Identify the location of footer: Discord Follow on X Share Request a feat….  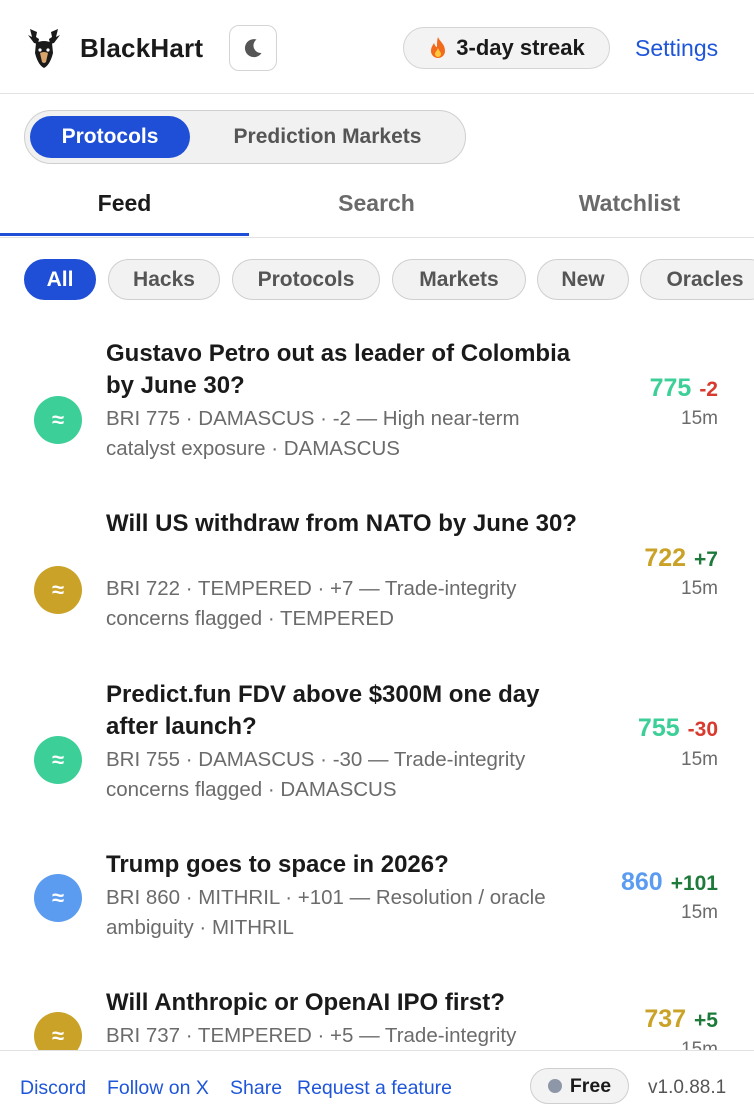
(377, 1084).